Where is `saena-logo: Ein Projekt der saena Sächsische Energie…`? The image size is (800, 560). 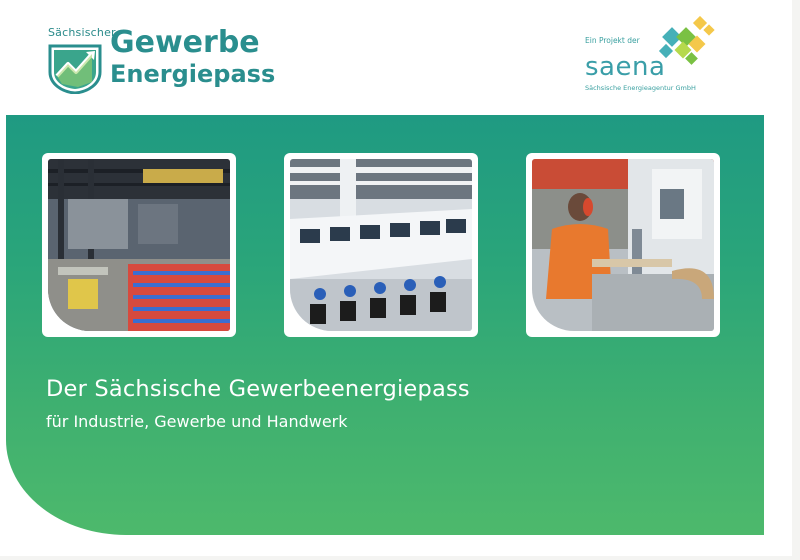
saena-logo: Ein Projekt der saena Sächsische Energie… is located at coordinates (655, 56).